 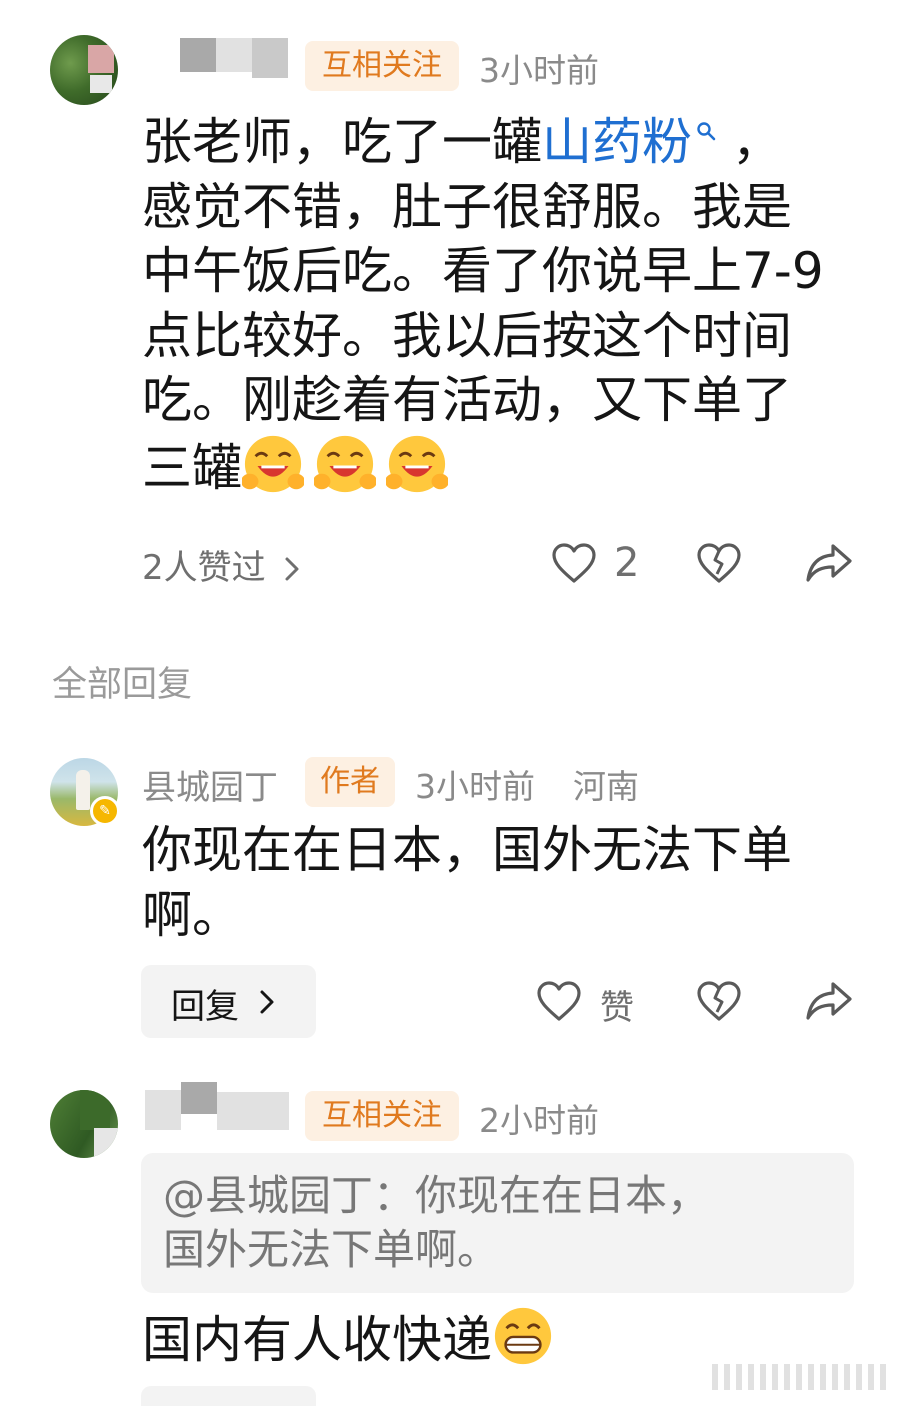 I want to click on reply-button: 回复, so click(x=228, y=1001).